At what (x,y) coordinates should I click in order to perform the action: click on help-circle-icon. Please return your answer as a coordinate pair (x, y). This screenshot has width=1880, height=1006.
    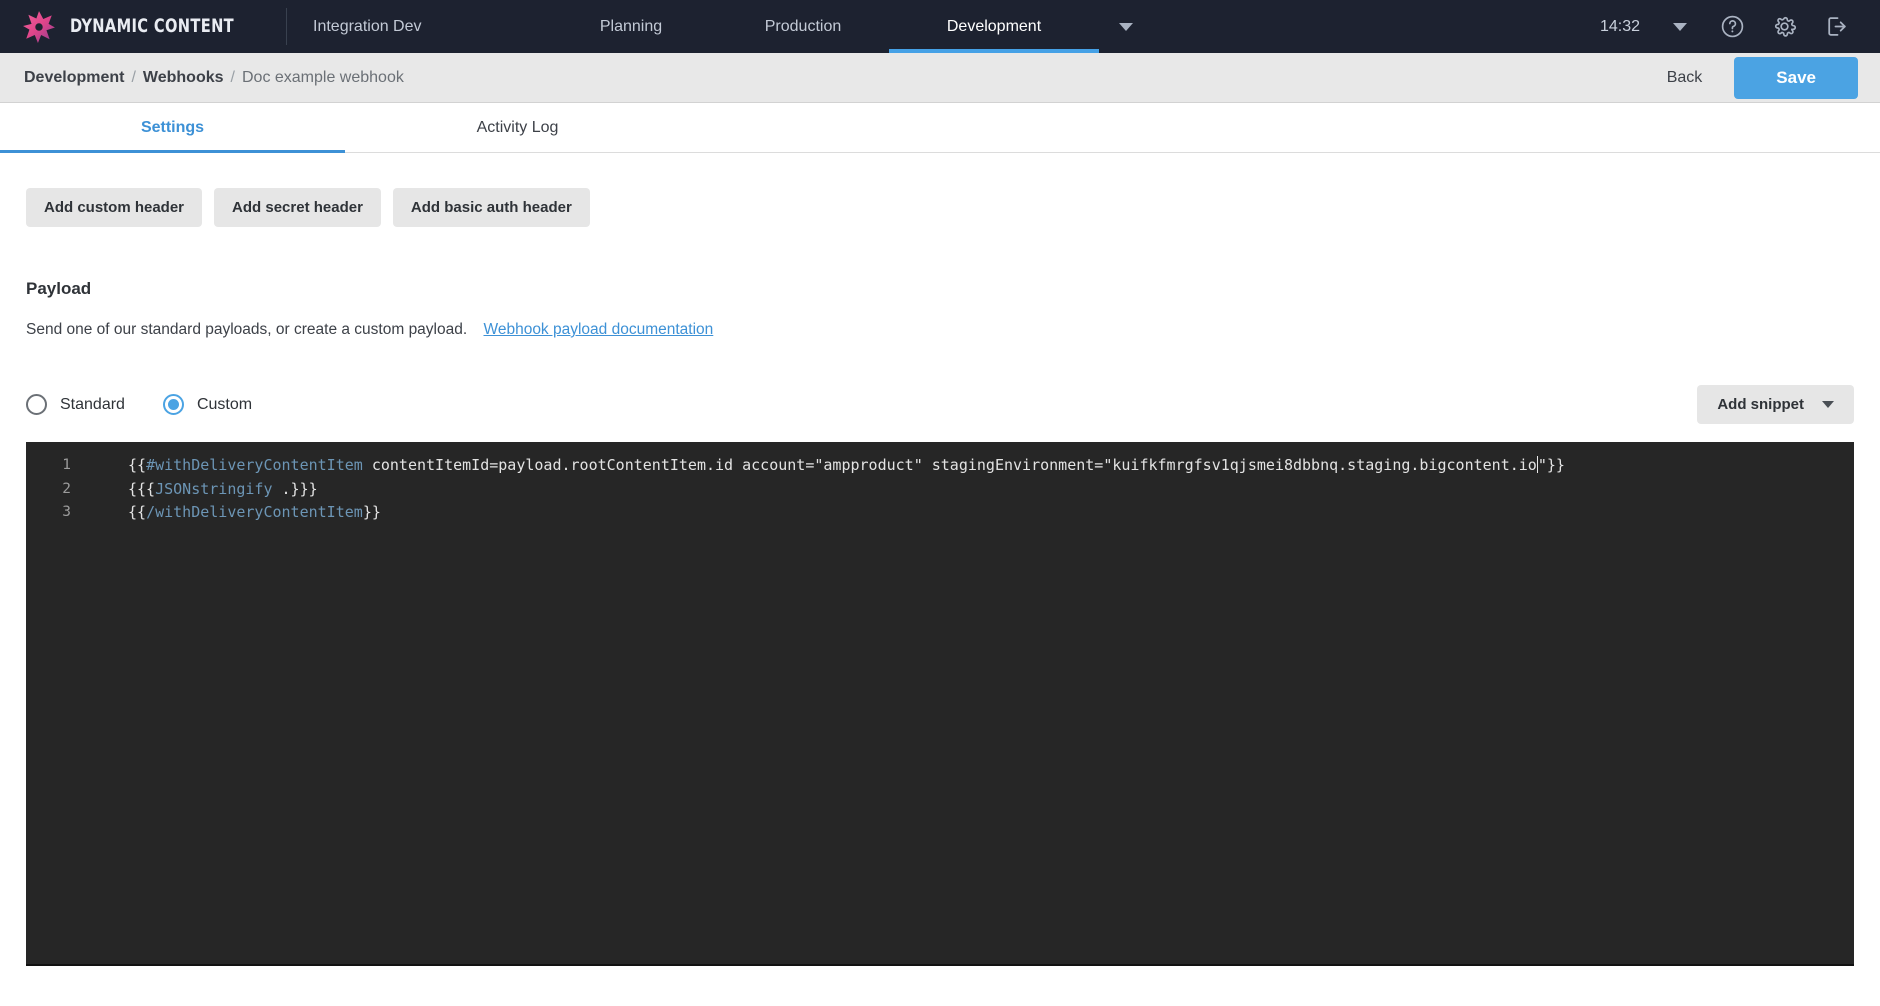
    Looking at the image, I should click on (1732, 26).